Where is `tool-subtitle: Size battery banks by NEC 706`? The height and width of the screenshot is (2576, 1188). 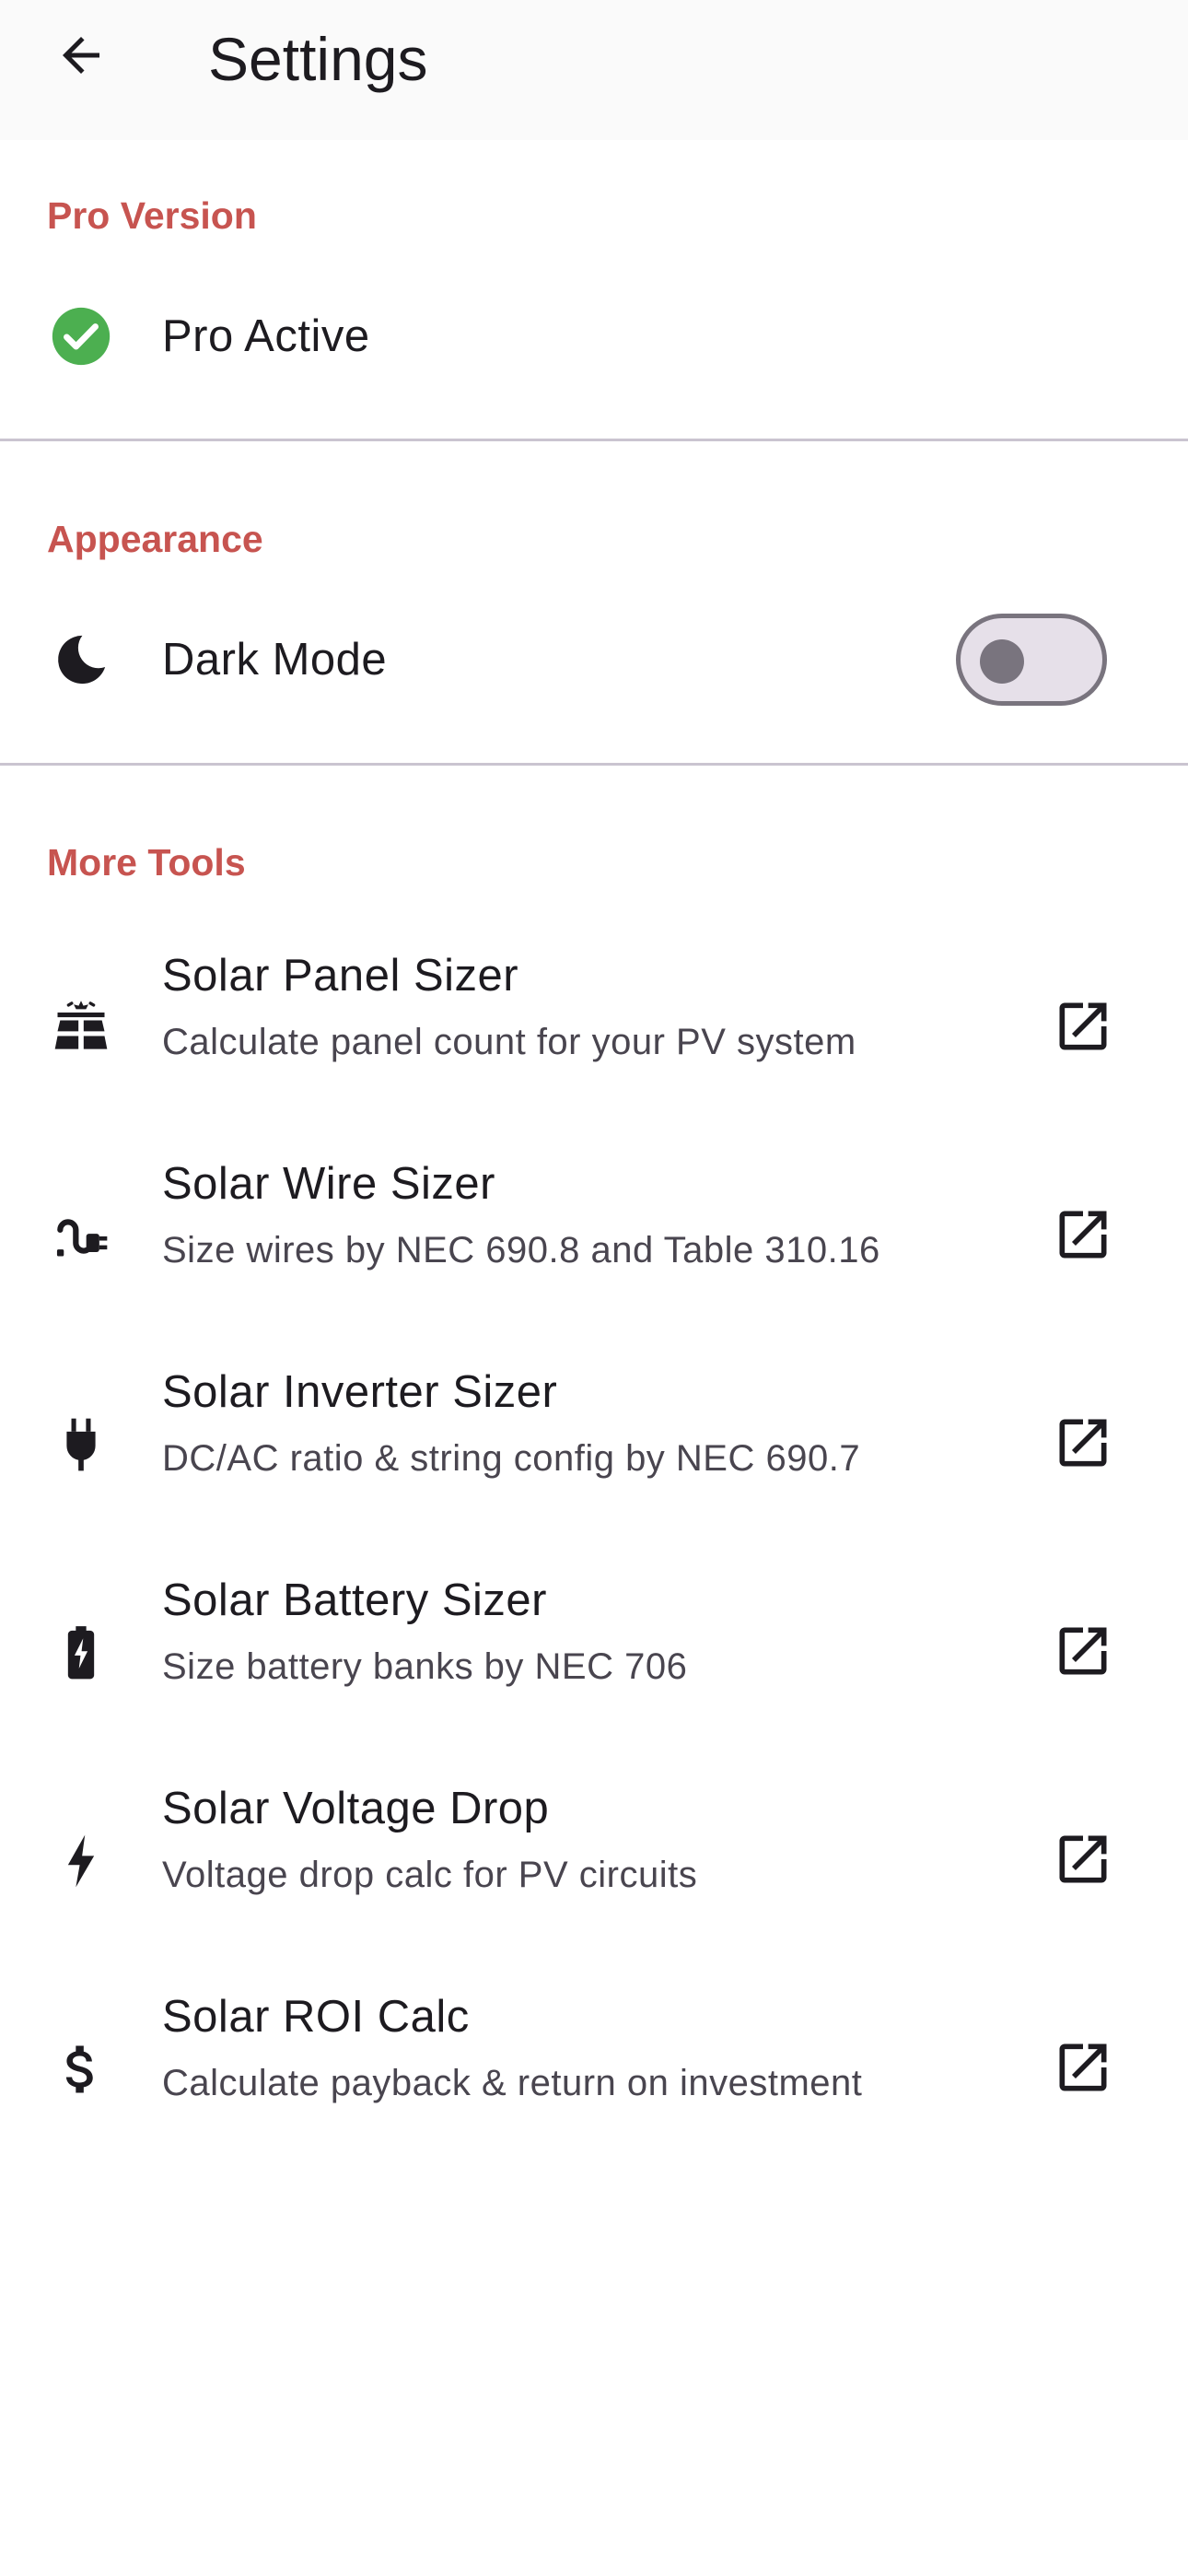 tool-subtitle: Size battery banks by NEC 706 is located at coordinates (425, 1666).